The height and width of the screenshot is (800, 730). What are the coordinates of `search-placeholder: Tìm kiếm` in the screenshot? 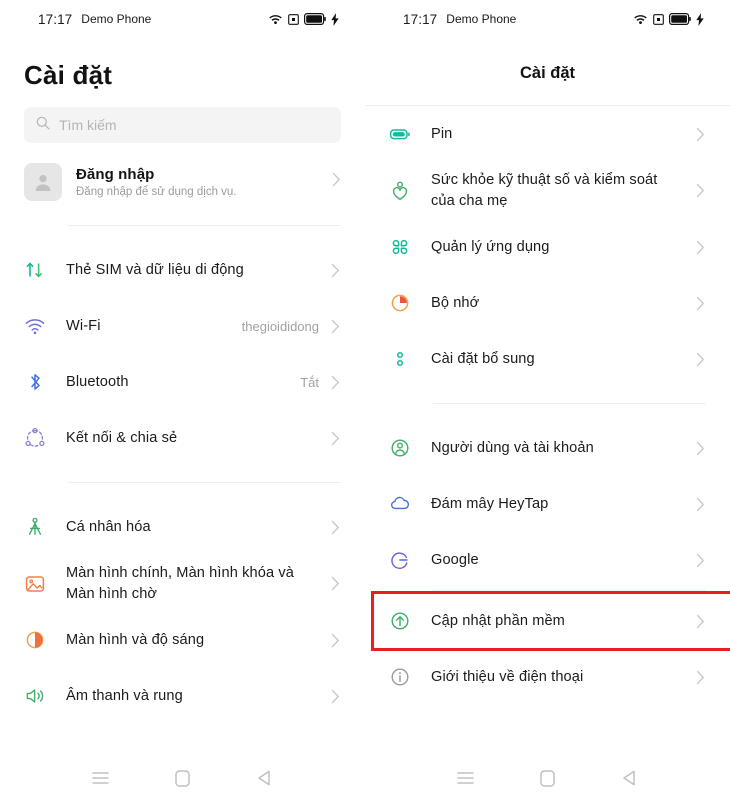 It's located at (88, 125).